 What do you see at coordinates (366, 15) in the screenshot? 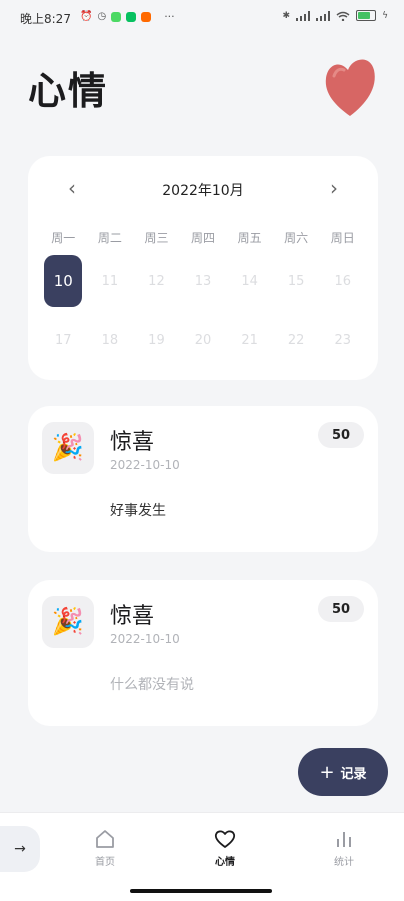
I see `battery-icon` at bounding box center [366, 15].